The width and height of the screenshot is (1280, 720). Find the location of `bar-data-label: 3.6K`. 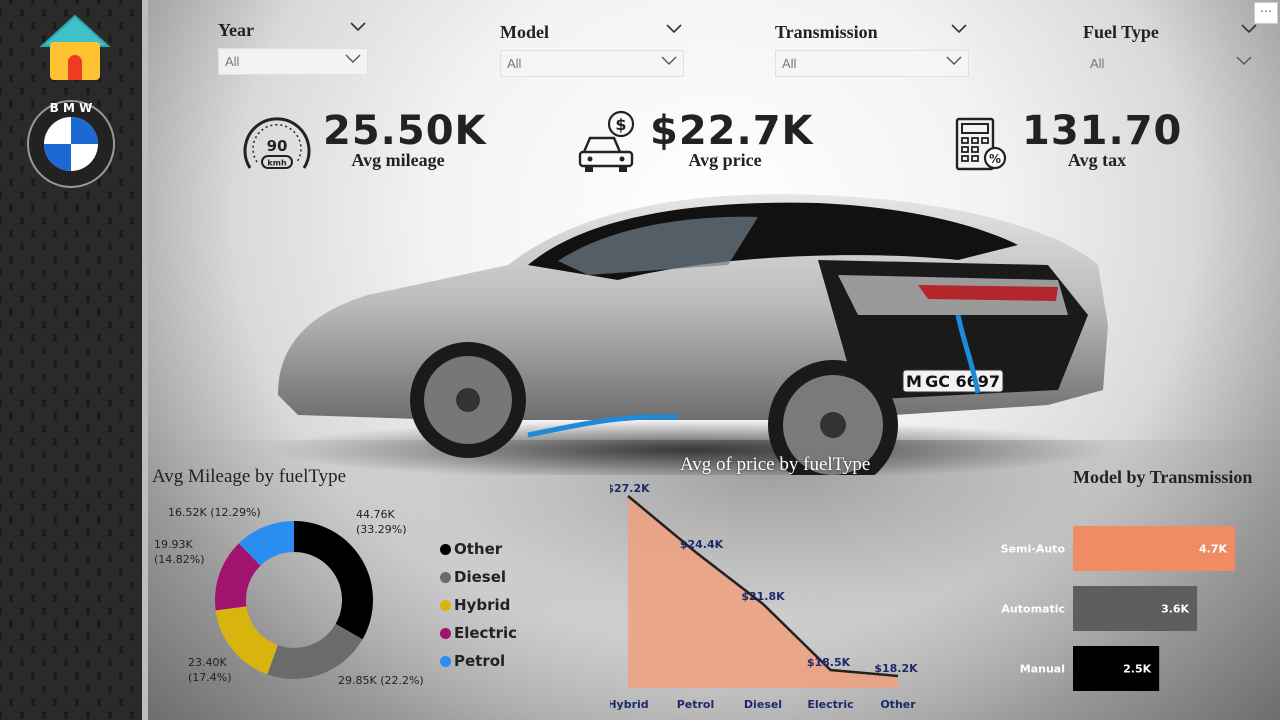

bar-data-label: 3.6K is located at coordinates (1175, 609).